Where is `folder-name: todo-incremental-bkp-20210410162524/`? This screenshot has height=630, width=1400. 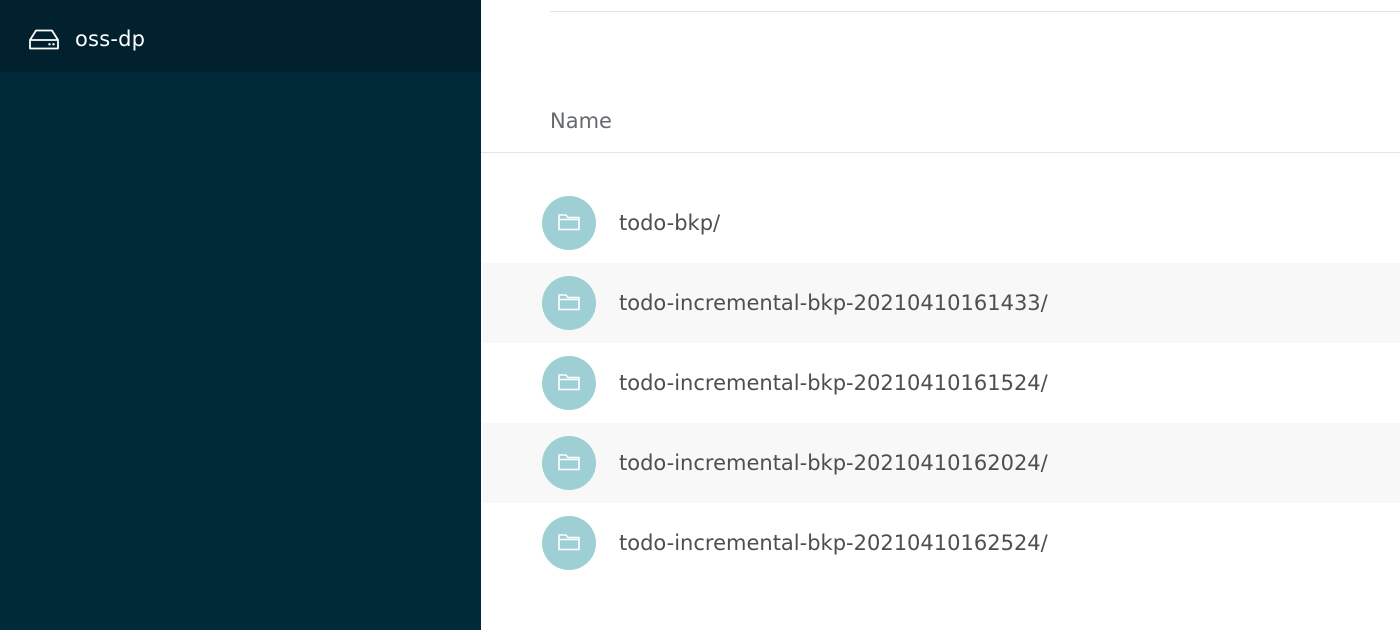
folder-name: todo-incremental-bkp-20210410162524/ is located at coordinates (833, 543).